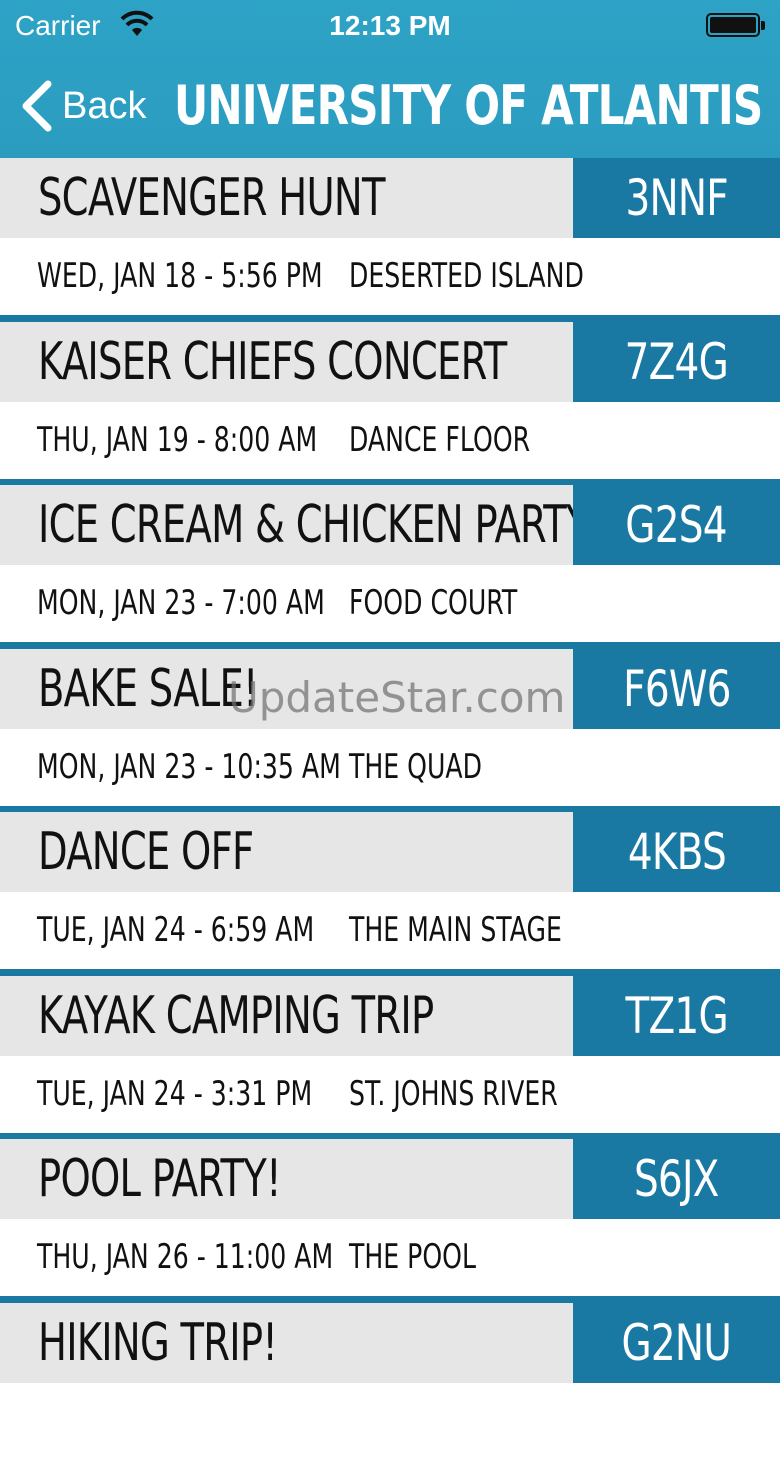 This screenshot has height=1466, width=780. Describe the element at coordinates (390, 1343) in the screenshot. I see `event-header: HIKING TRIP! G2NU` at that location.